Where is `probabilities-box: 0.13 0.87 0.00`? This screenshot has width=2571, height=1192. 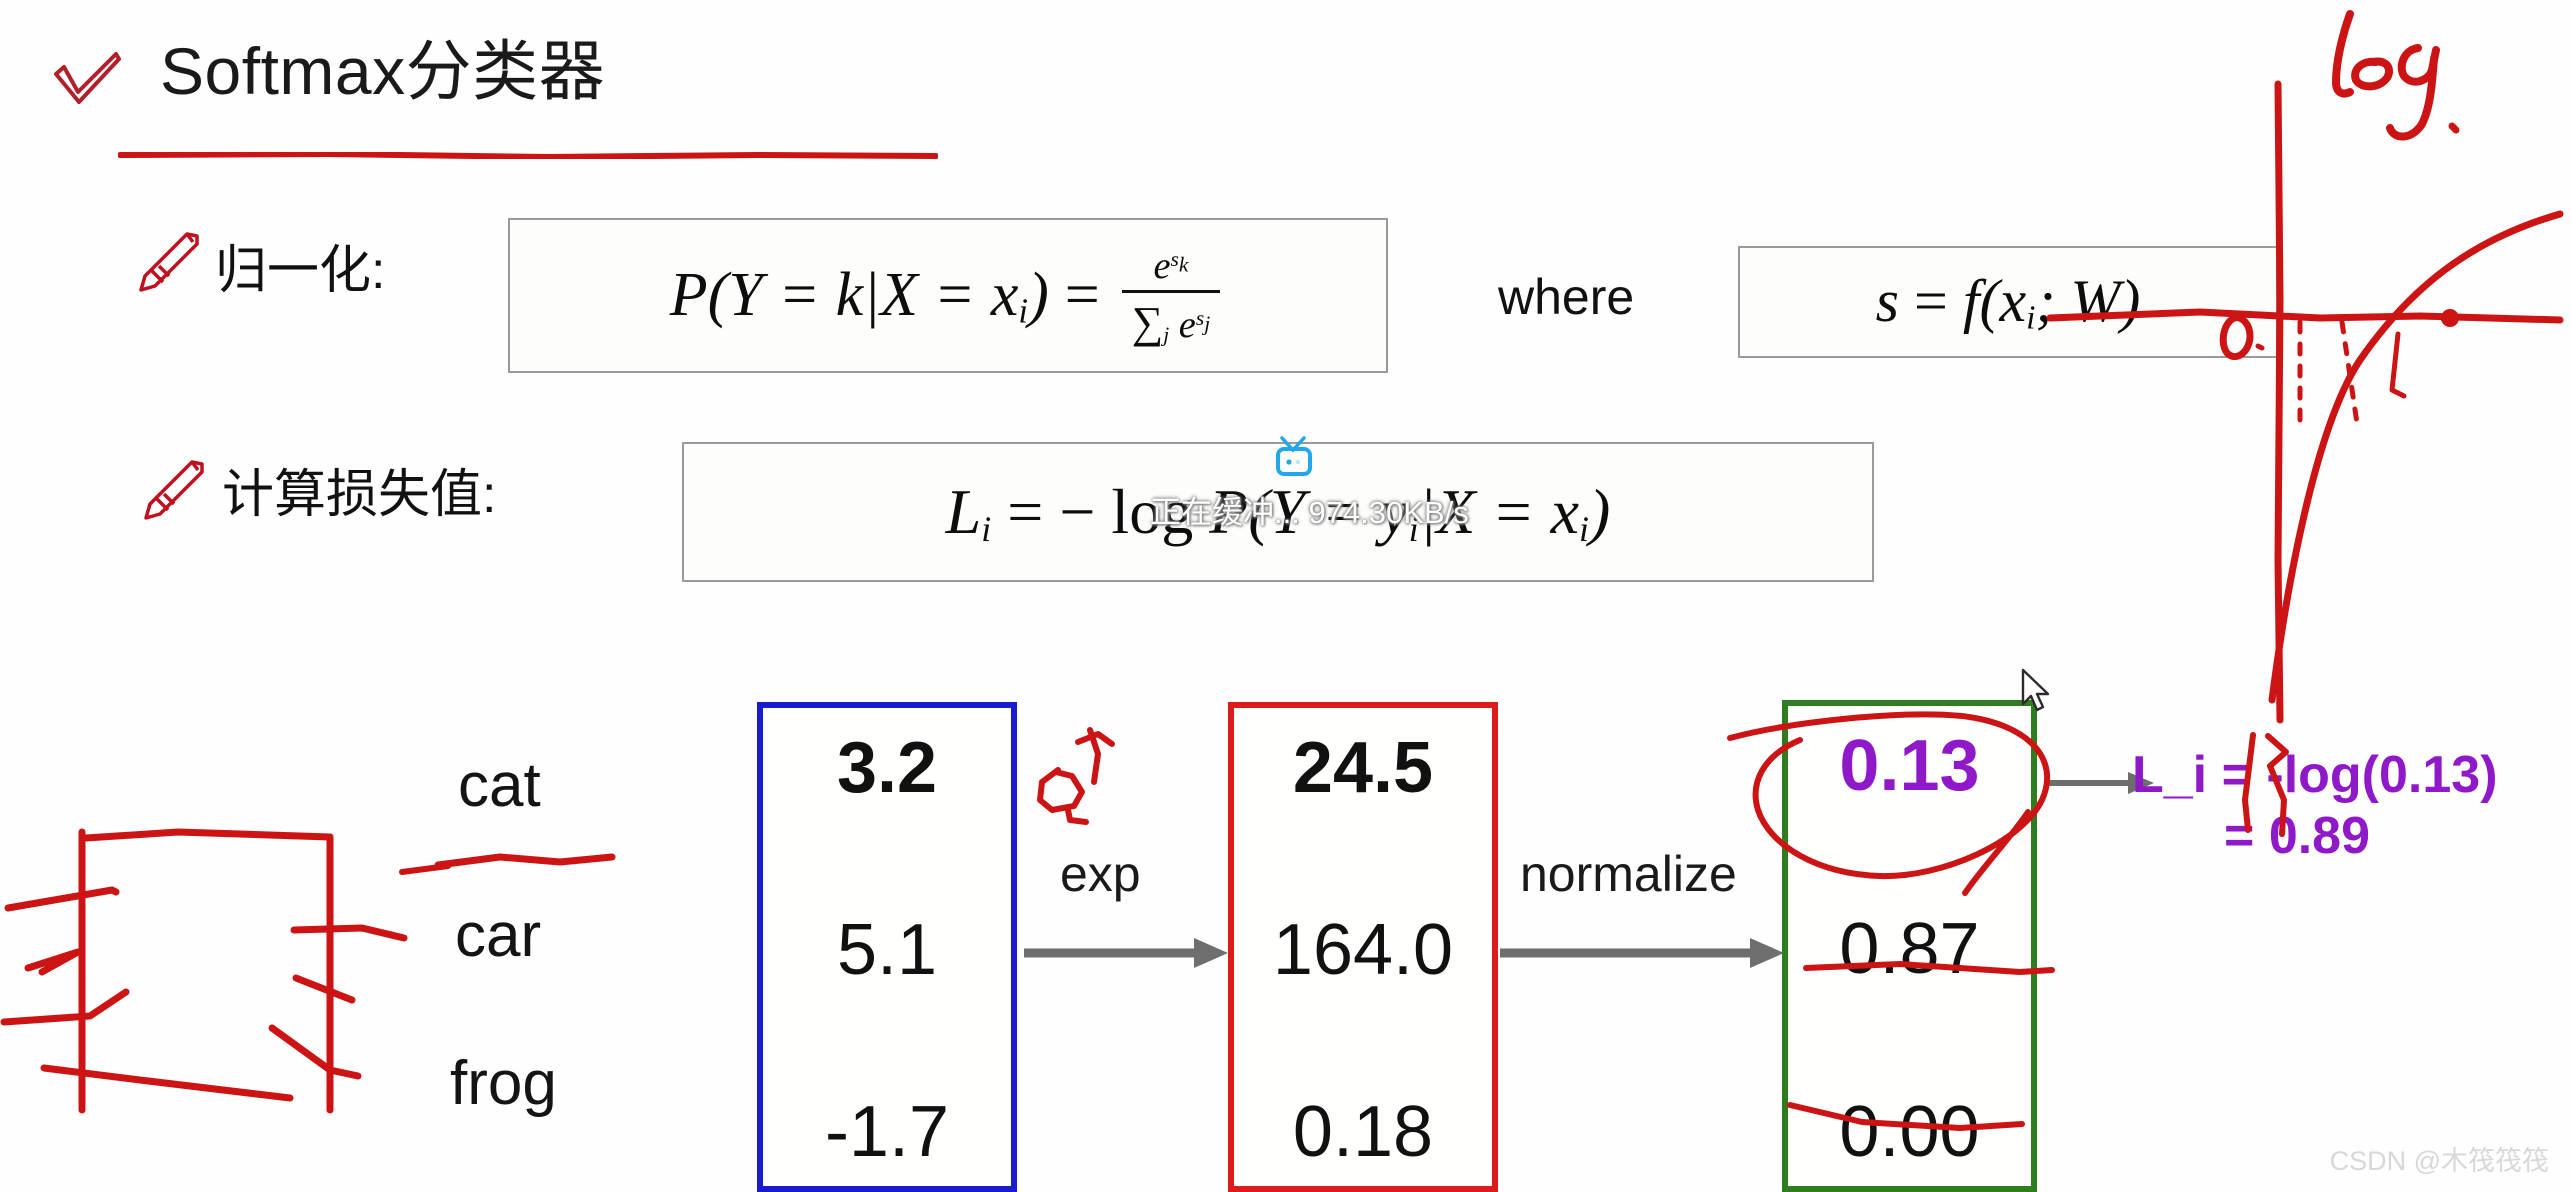
probabilities-box: 0.13 0.87 0.00 is located at coordinates (1909, 946).